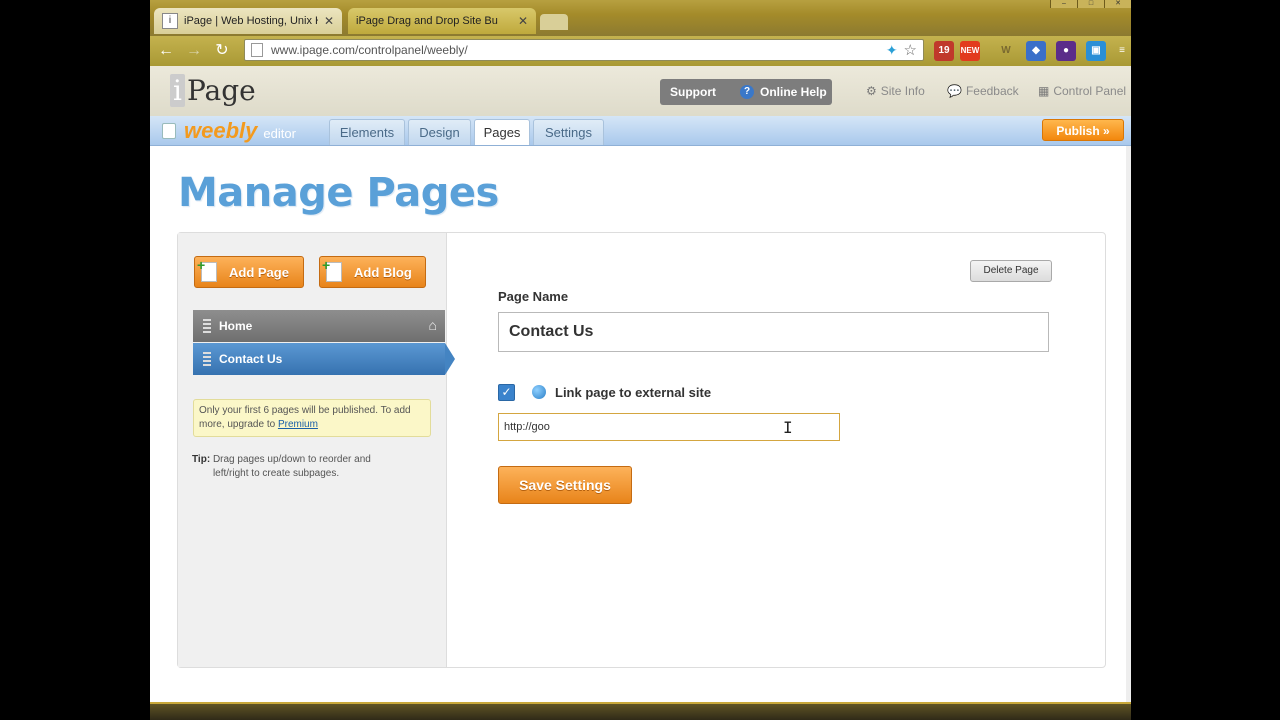  Describe the element at coordinates (1011, 271) in the screenshot. I see `delete-page-button: Delete Page` at that location.